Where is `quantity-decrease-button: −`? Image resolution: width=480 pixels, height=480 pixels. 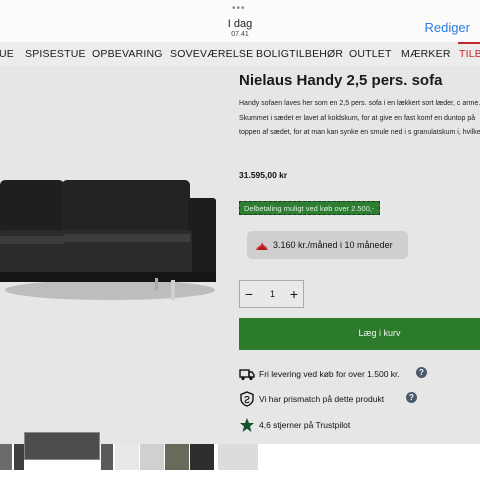
quantity-decrease-button: − is located at coordinates (249, 294).